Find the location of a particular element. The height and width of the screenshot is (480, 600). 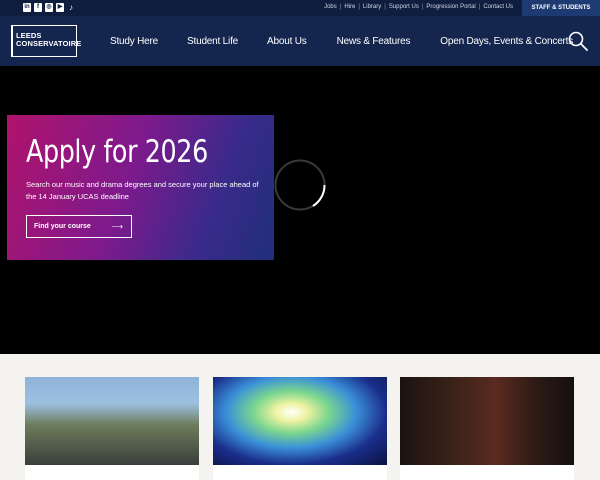

logo: LEEDS CONSERVATOIRE is located at coordinates (46, 41).